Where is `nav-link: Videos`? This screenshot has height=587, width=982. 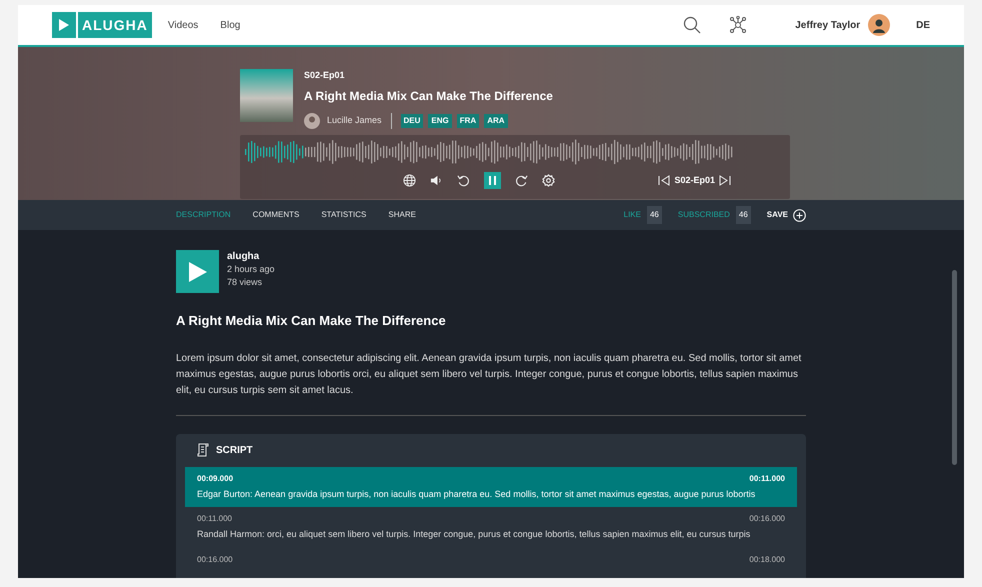 nav-link: Videos is located at coordinates (183, 25).